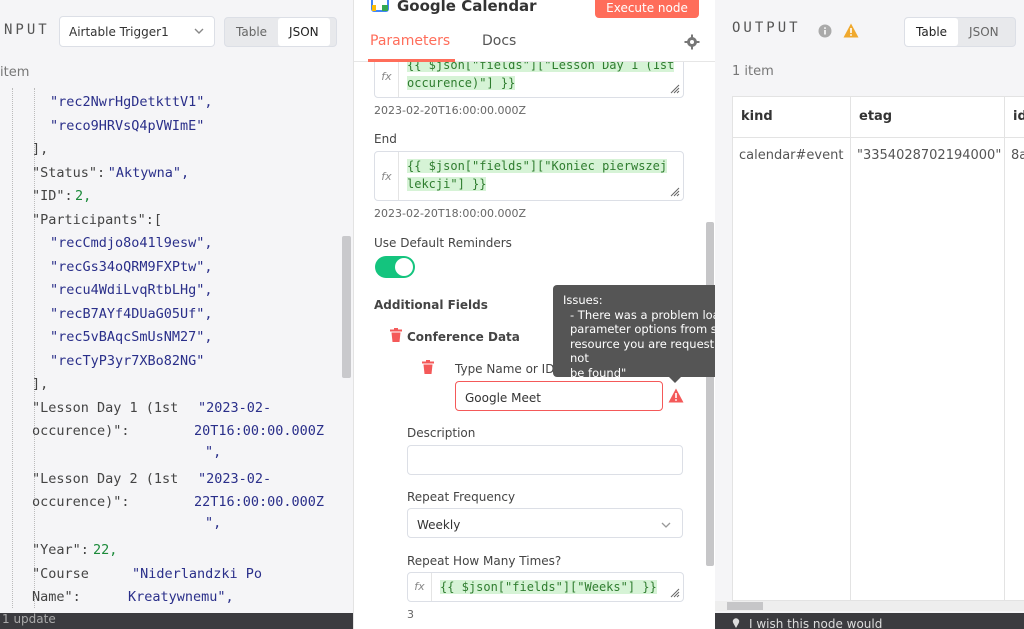 This screenshot has width=1024, height=629. I want to click on column-header-kind: kind, so click(792, 117).